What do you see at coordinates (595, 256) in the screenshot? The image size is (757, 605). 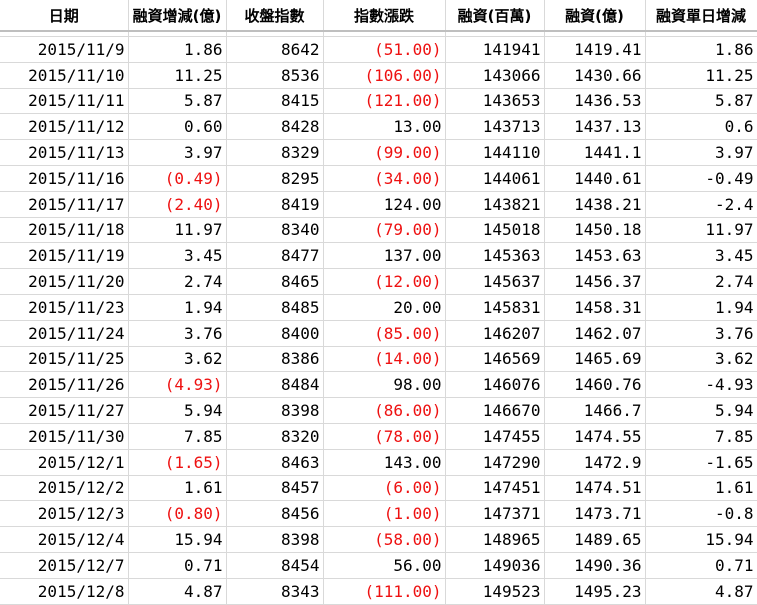 I see `cell-margin-yi: 1453.63` at bounding box center [595, 256].